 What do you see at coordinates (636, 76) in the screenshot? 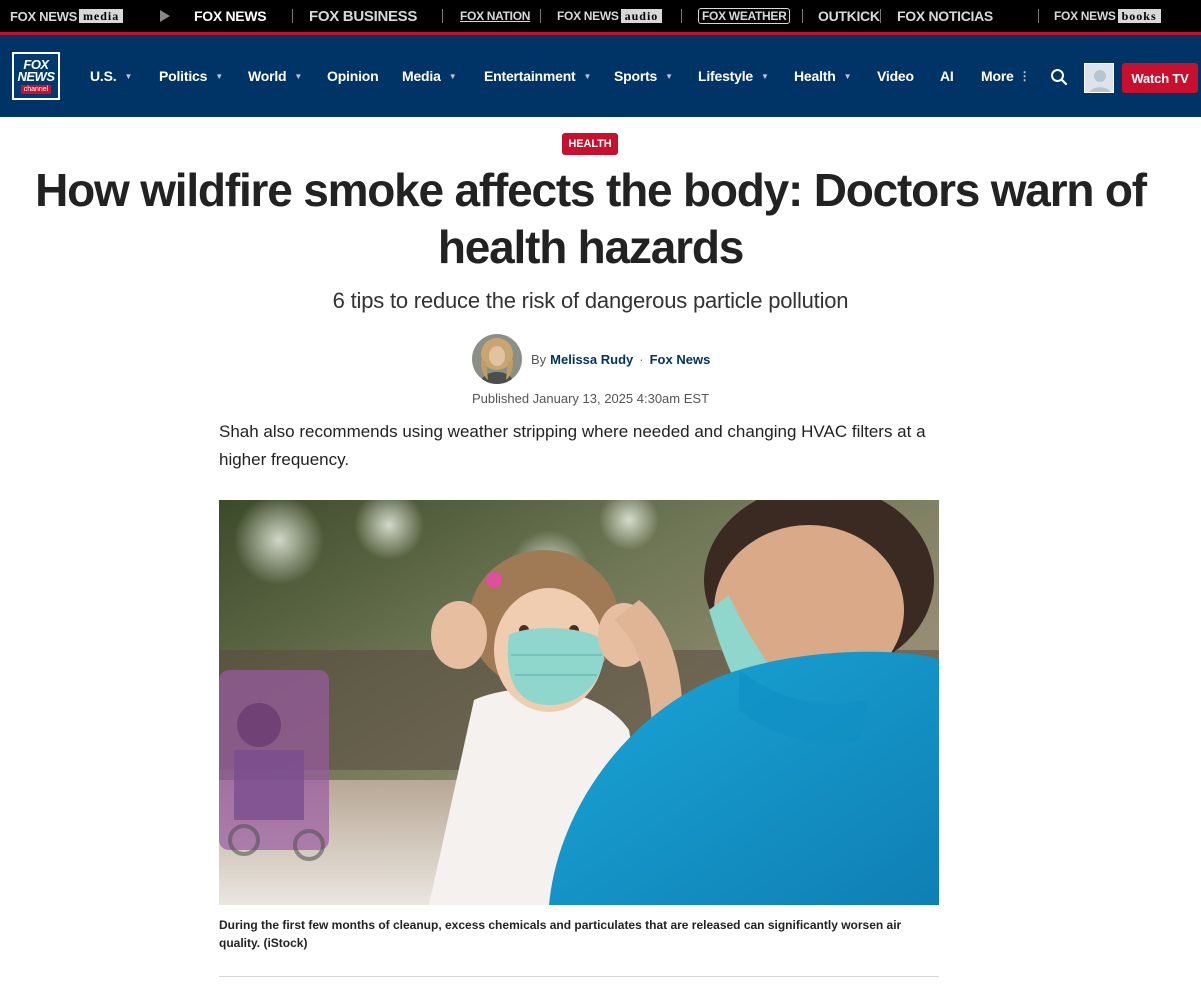
I see `nav-item-label: Sports` at bounding box center [636, 76].